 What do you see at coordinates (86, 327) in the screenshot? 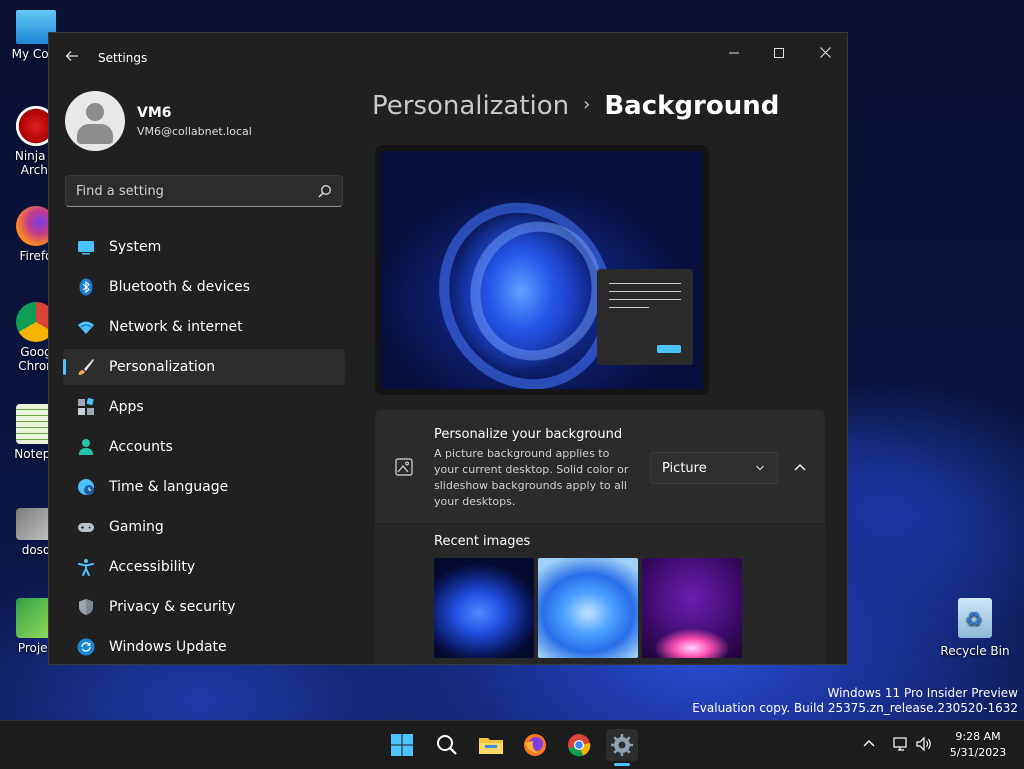
I see `wifi-icon` at bounding box center [86, 327].